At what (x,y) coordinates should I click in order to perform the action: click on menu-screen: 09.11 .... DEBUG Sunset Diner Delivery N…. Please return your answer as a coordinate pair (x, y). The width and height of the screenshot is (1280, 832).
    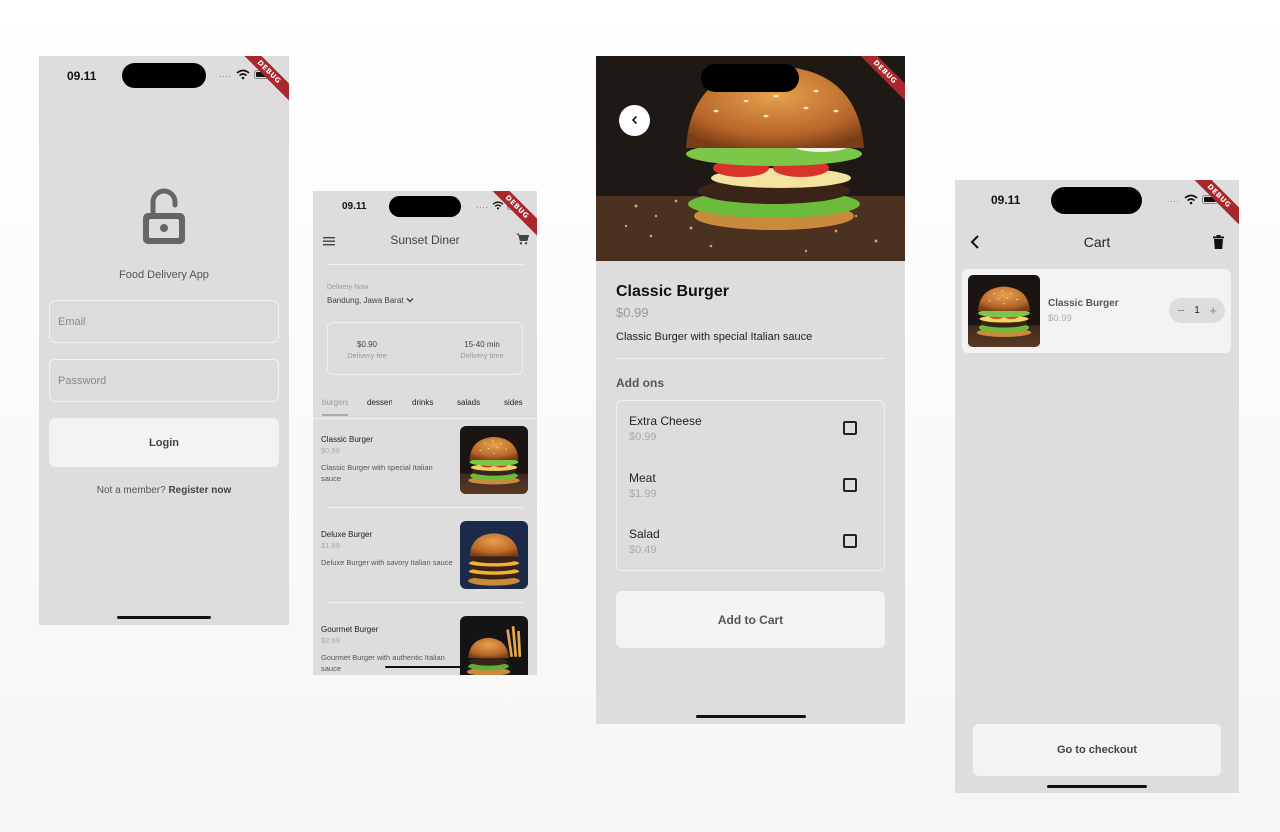
    Looking at the image, I should click on (425, 433).